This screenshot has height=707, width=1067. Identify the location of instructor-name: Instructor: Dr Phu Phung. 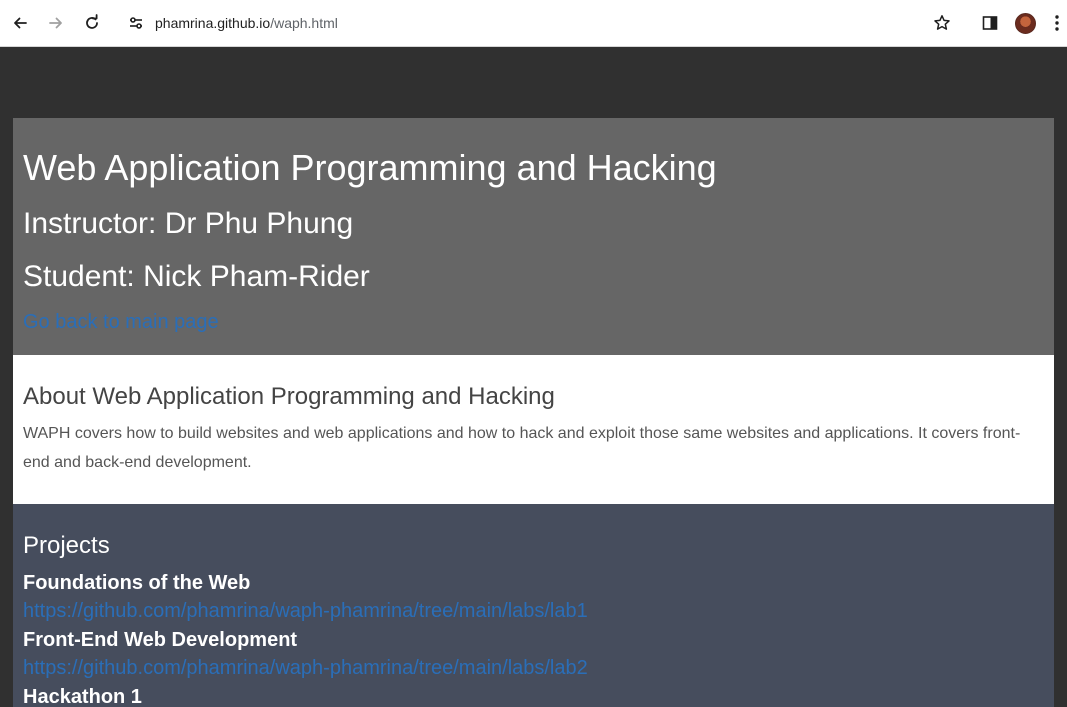
(188, 223).